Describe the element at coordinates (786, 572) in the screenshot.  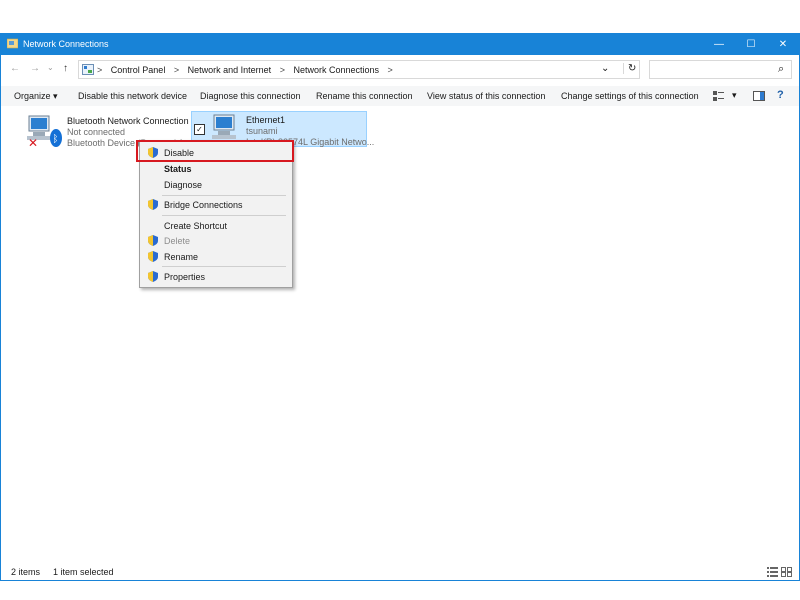
I see `large-icons-view-icon` at that location.